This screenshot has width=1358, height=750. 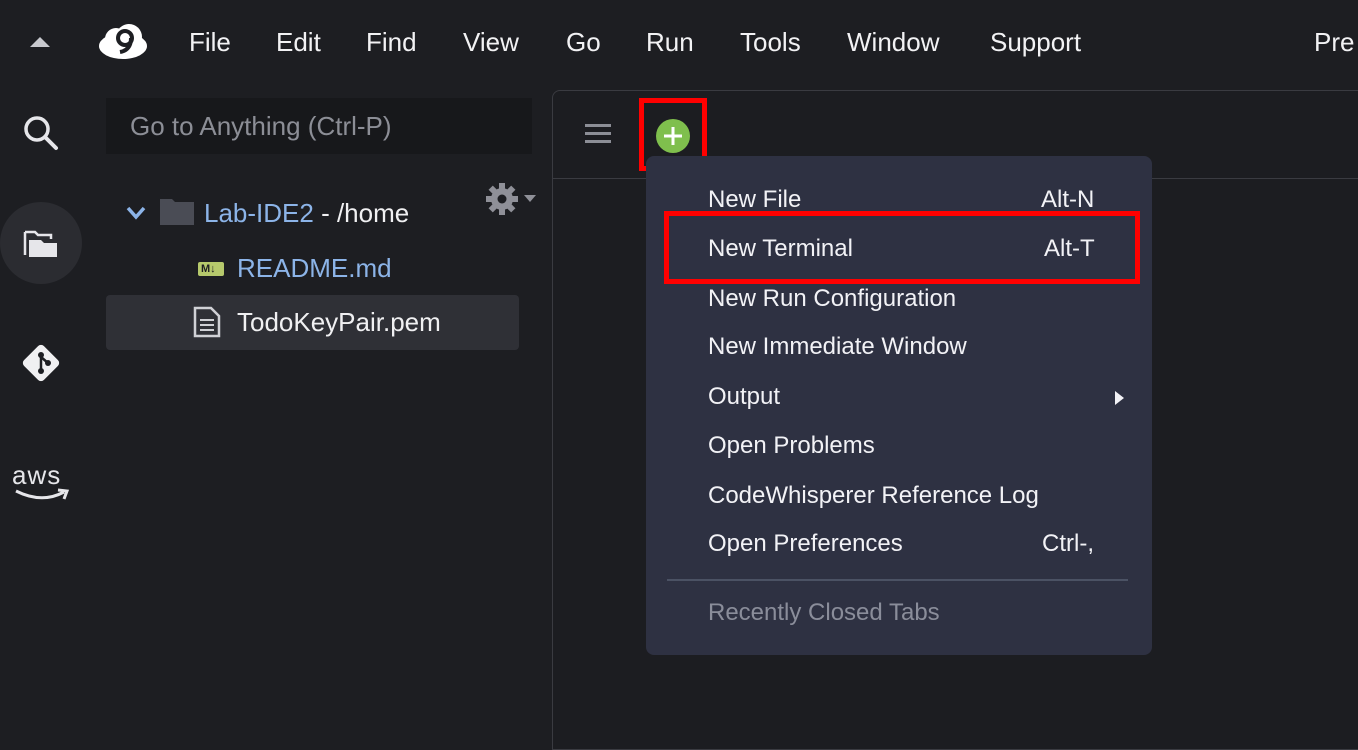 What do you see at coordinates (319, 126) in the screenshot?
I see `goto-anything-input: Go to Anything (Ctrl-P)` at bounding box center [319, 126].